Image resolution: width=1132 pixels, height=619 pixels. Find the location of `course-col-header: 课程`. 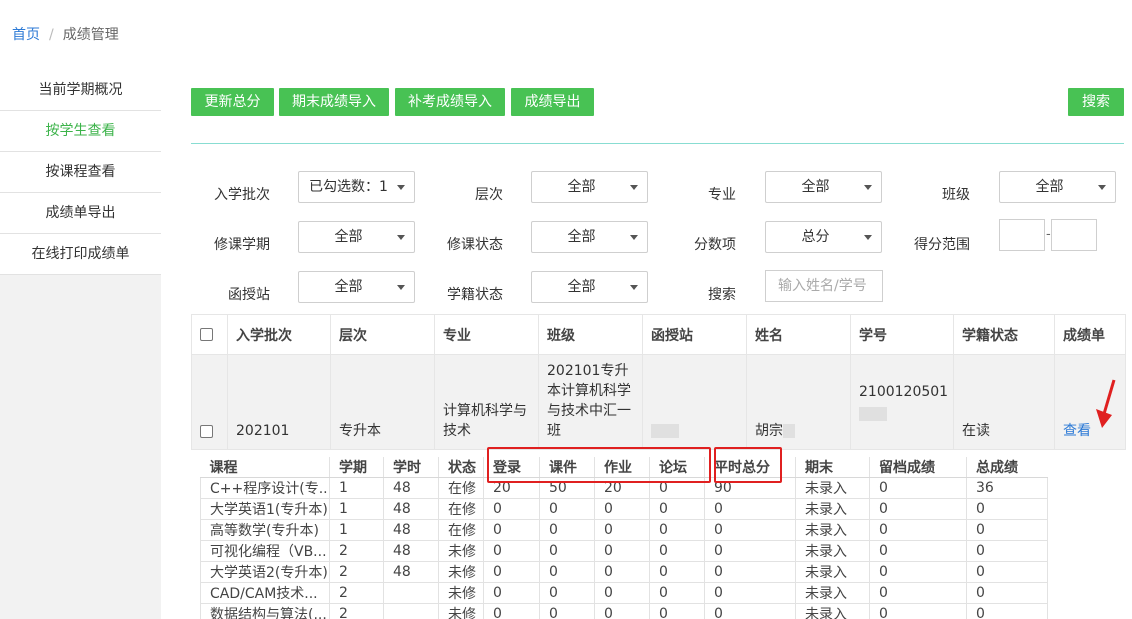

course-col-header: 课程 is located at coordinates (265, 467).